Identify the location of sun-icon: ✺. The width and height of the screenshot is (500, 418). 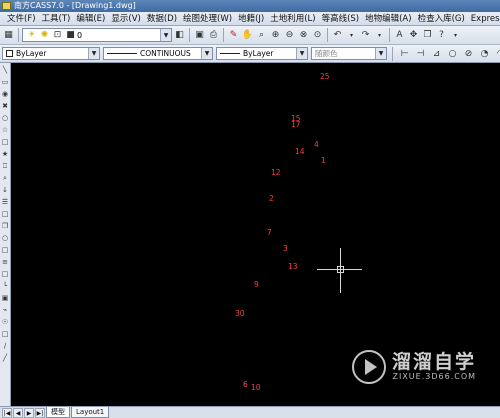
(44, 35).